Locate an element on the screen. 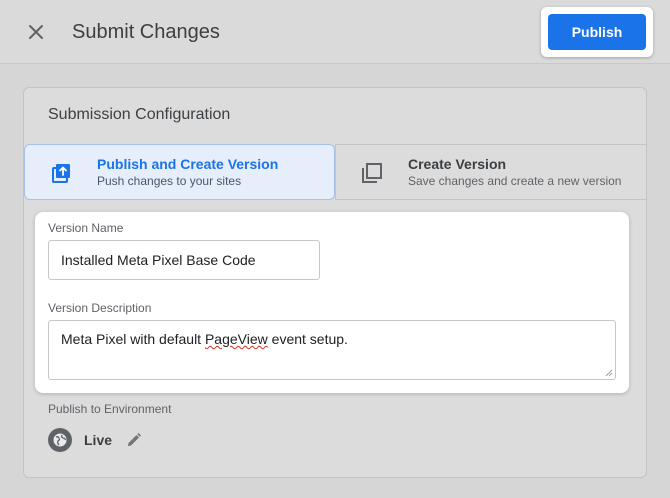  copy-icon is located at coordinates (372, 173).